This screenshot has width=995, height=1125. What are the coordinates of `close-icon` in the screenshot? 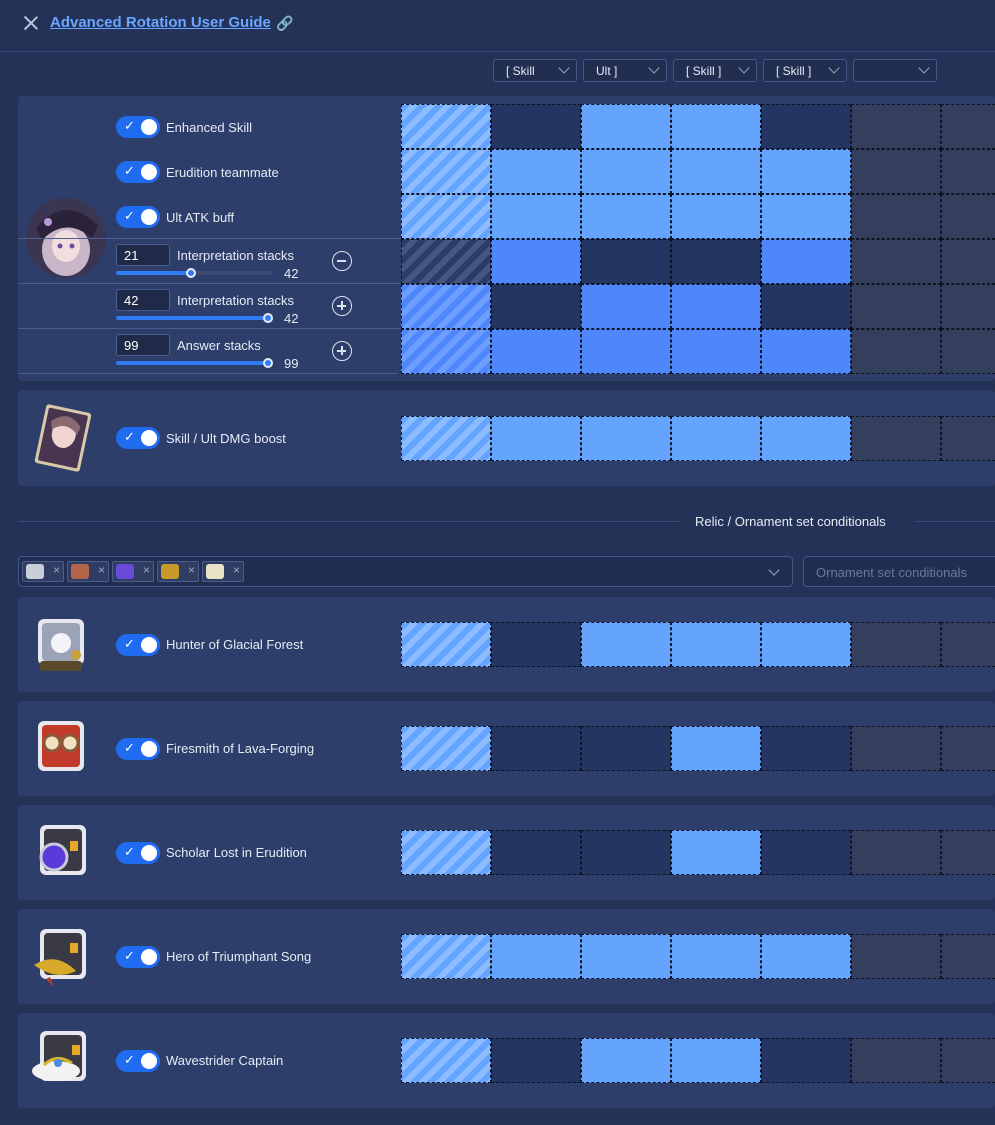 It's located at (31, 23).